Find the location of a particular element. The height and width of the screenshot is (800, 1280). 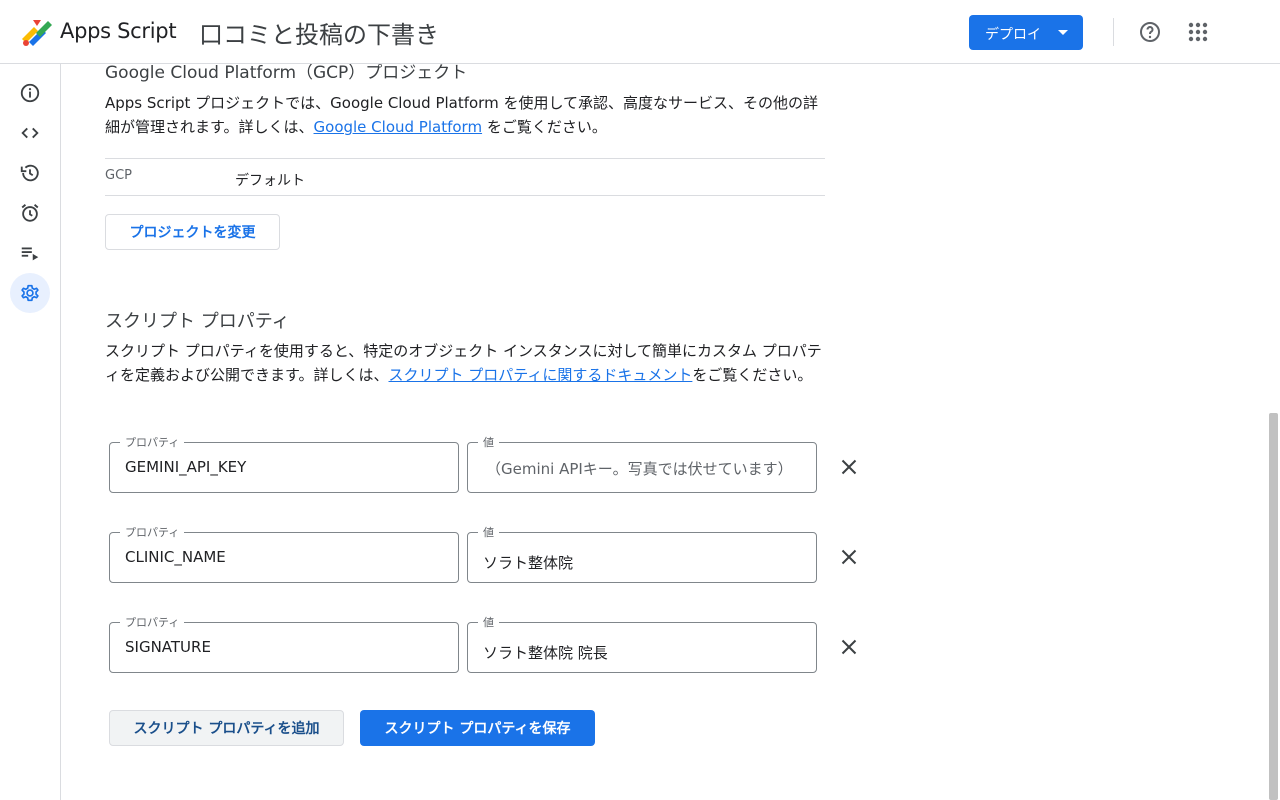

top-app-bar: Apps Script 口コミと投稿の下書き デプロイ is located at coordinates (640, 32).